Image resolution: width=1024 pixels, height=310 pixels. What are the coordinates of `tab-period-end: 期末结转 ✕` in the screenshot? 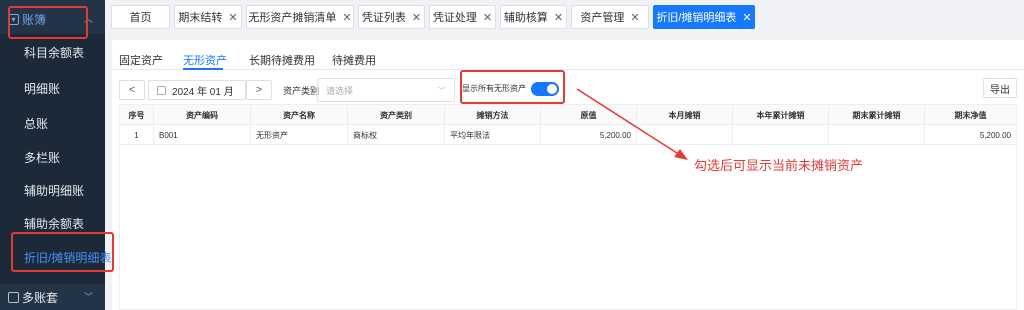 It's located at (208, 17).